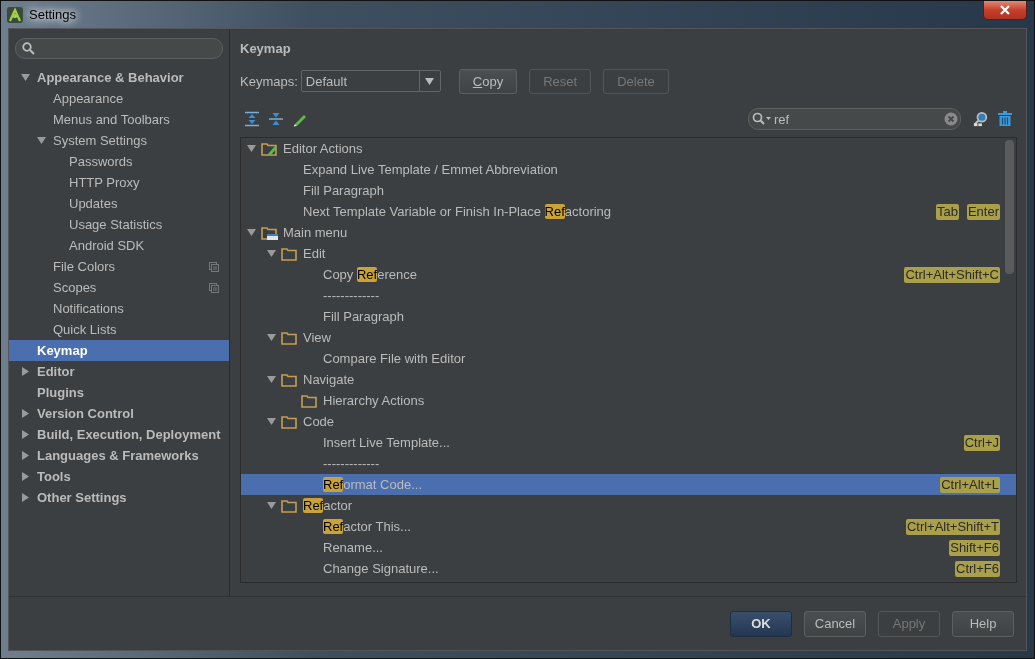  What do you see at coordinates (1009, 207) in the screenshot?
I see `scrollbar-thumb` at bounding box center [1009, 207].